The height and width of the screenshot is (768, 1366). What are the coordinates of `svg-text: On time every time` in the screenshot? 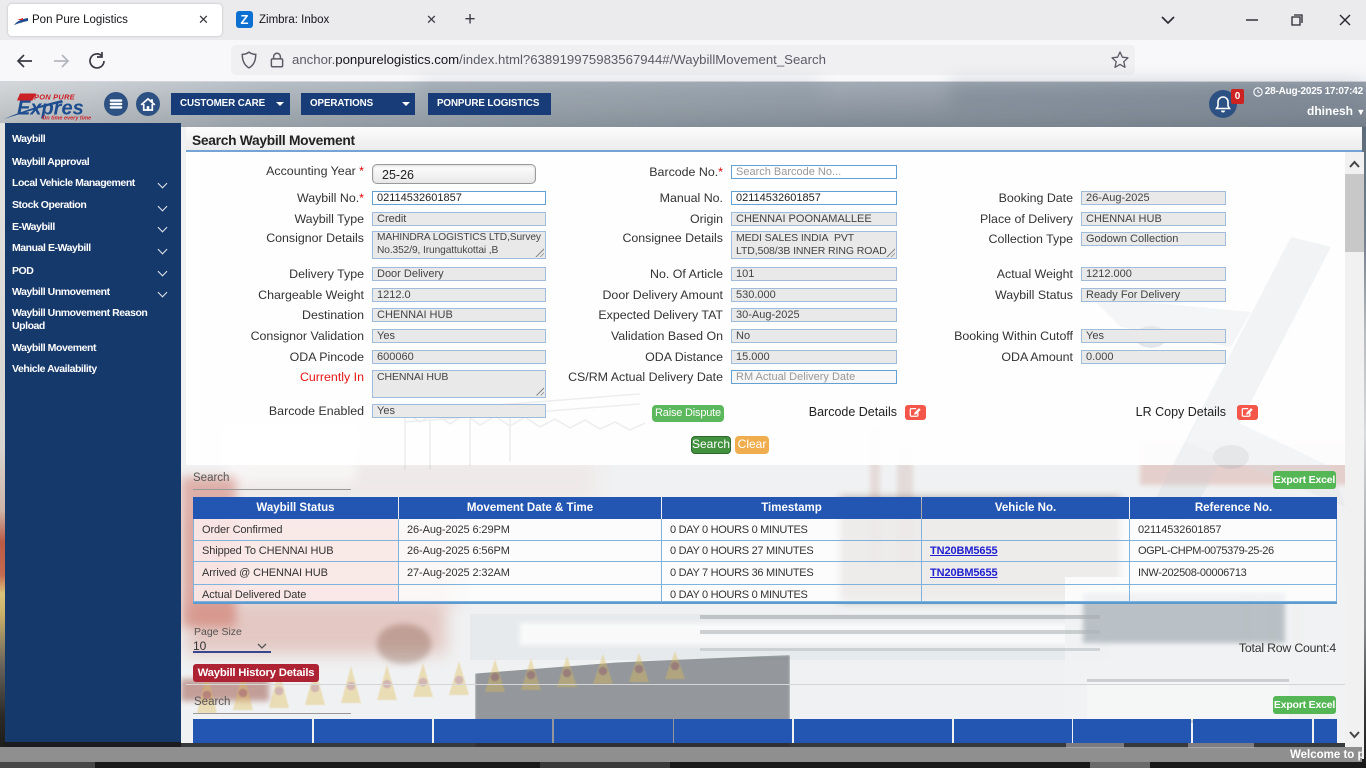 It's located at (66, 119).